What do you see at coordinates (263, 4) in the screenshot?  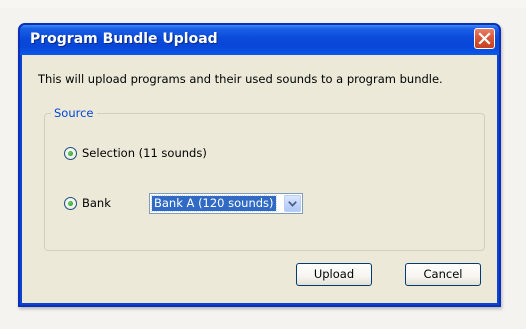 I see `background-strip` at bounding box center [263, 4].